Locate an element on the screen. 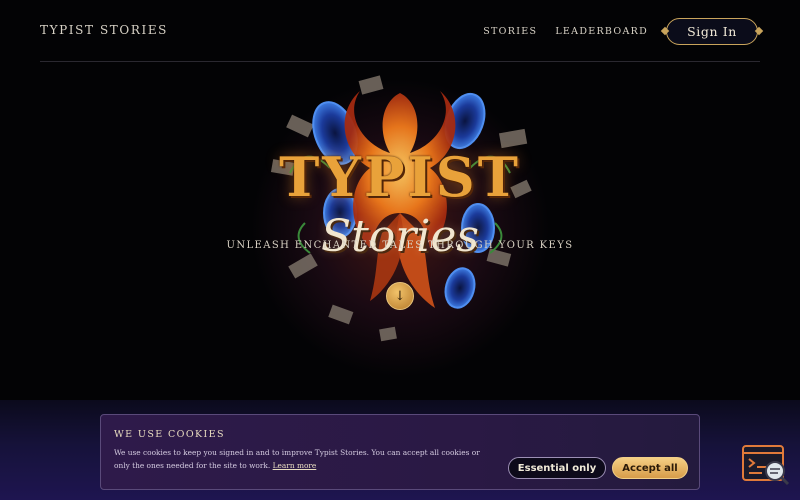 The image size is (800, 500). cookie-title: WE USE COOKIES is located at coordinates (169, 434).